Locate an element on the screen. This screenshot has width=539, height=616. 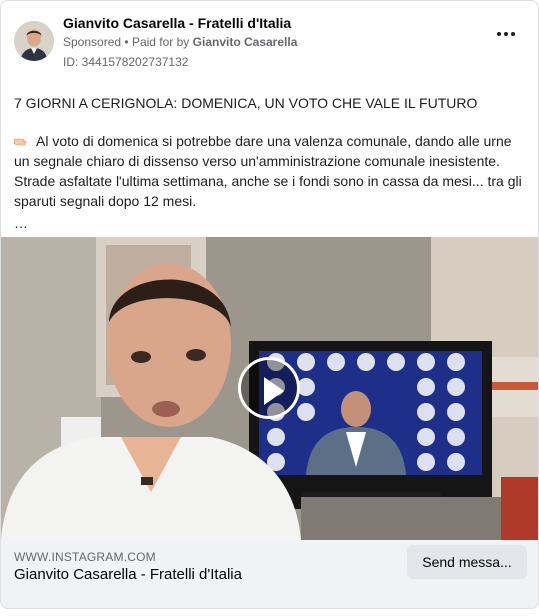
pointing-hand-emoji-icon is located at coordinates (20, 142).